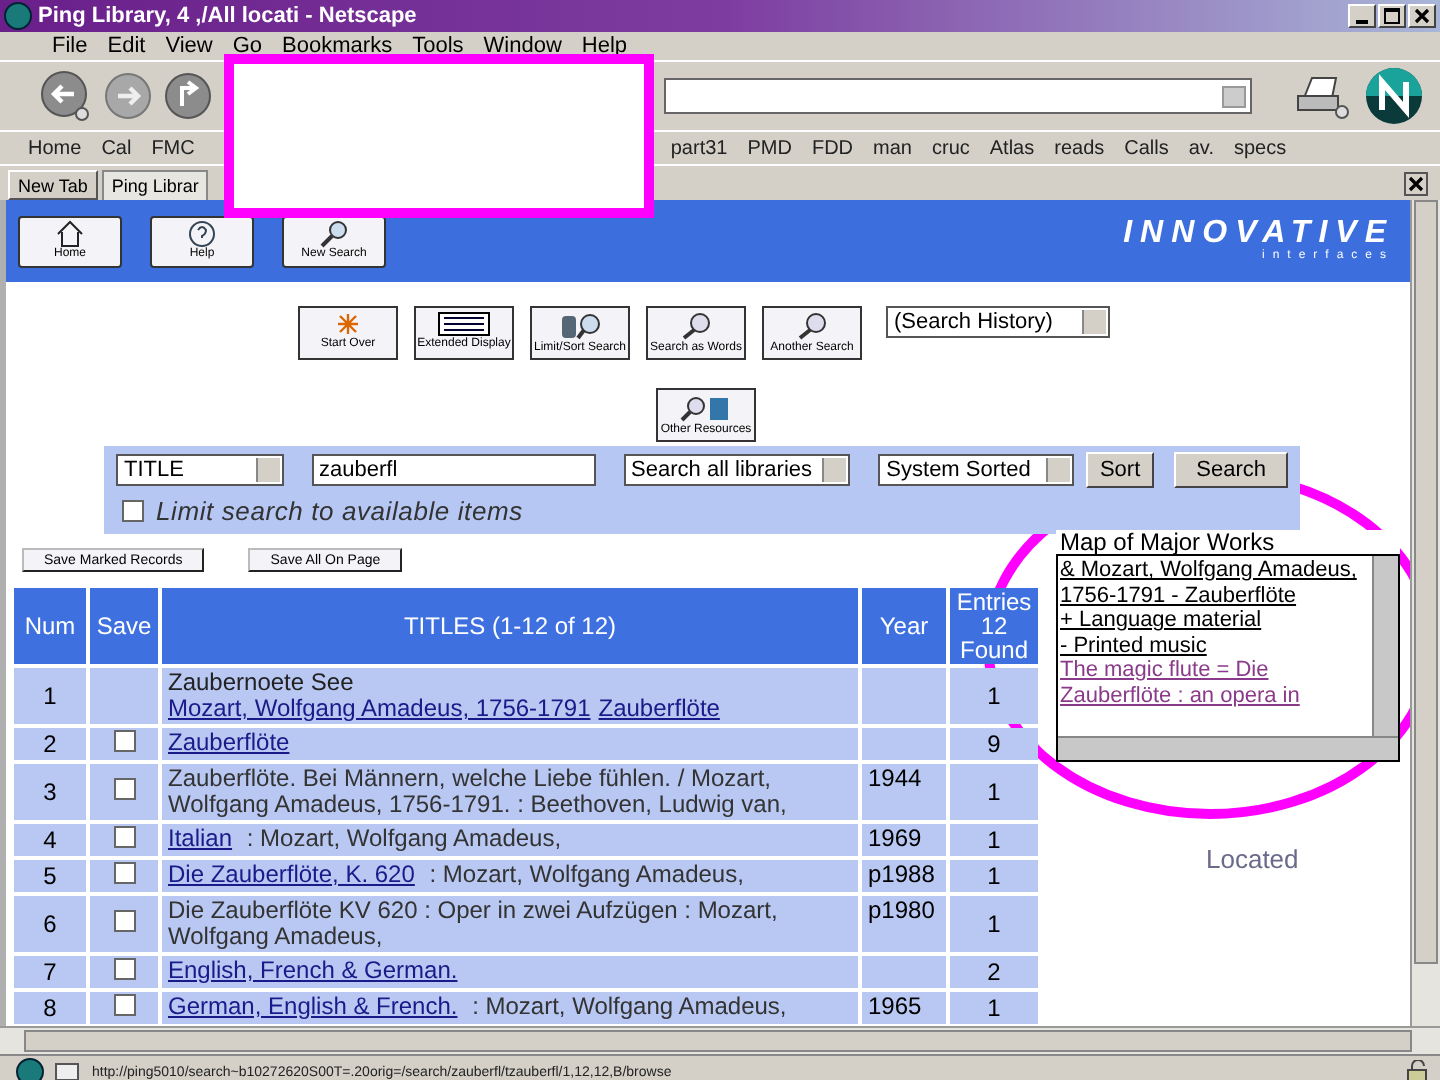 The height and width of the screenshot is (1080, 1440). What do you see at coordinates (70, 46) in the screenshot?
I see `menu-item: File` at bounding box center [70, 46].